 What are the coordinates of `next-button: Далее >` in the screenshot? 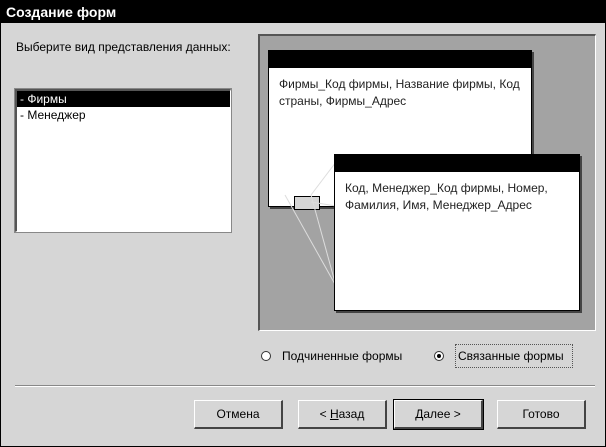 It's located at (438, 414).